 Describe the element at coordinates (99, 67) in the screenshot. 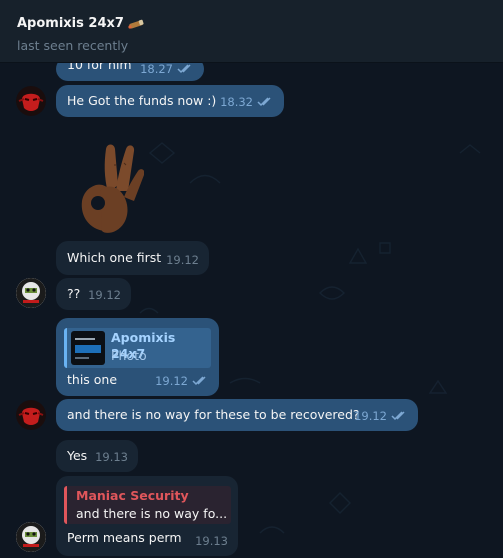

I see `message-text: 10 for him` at that location.